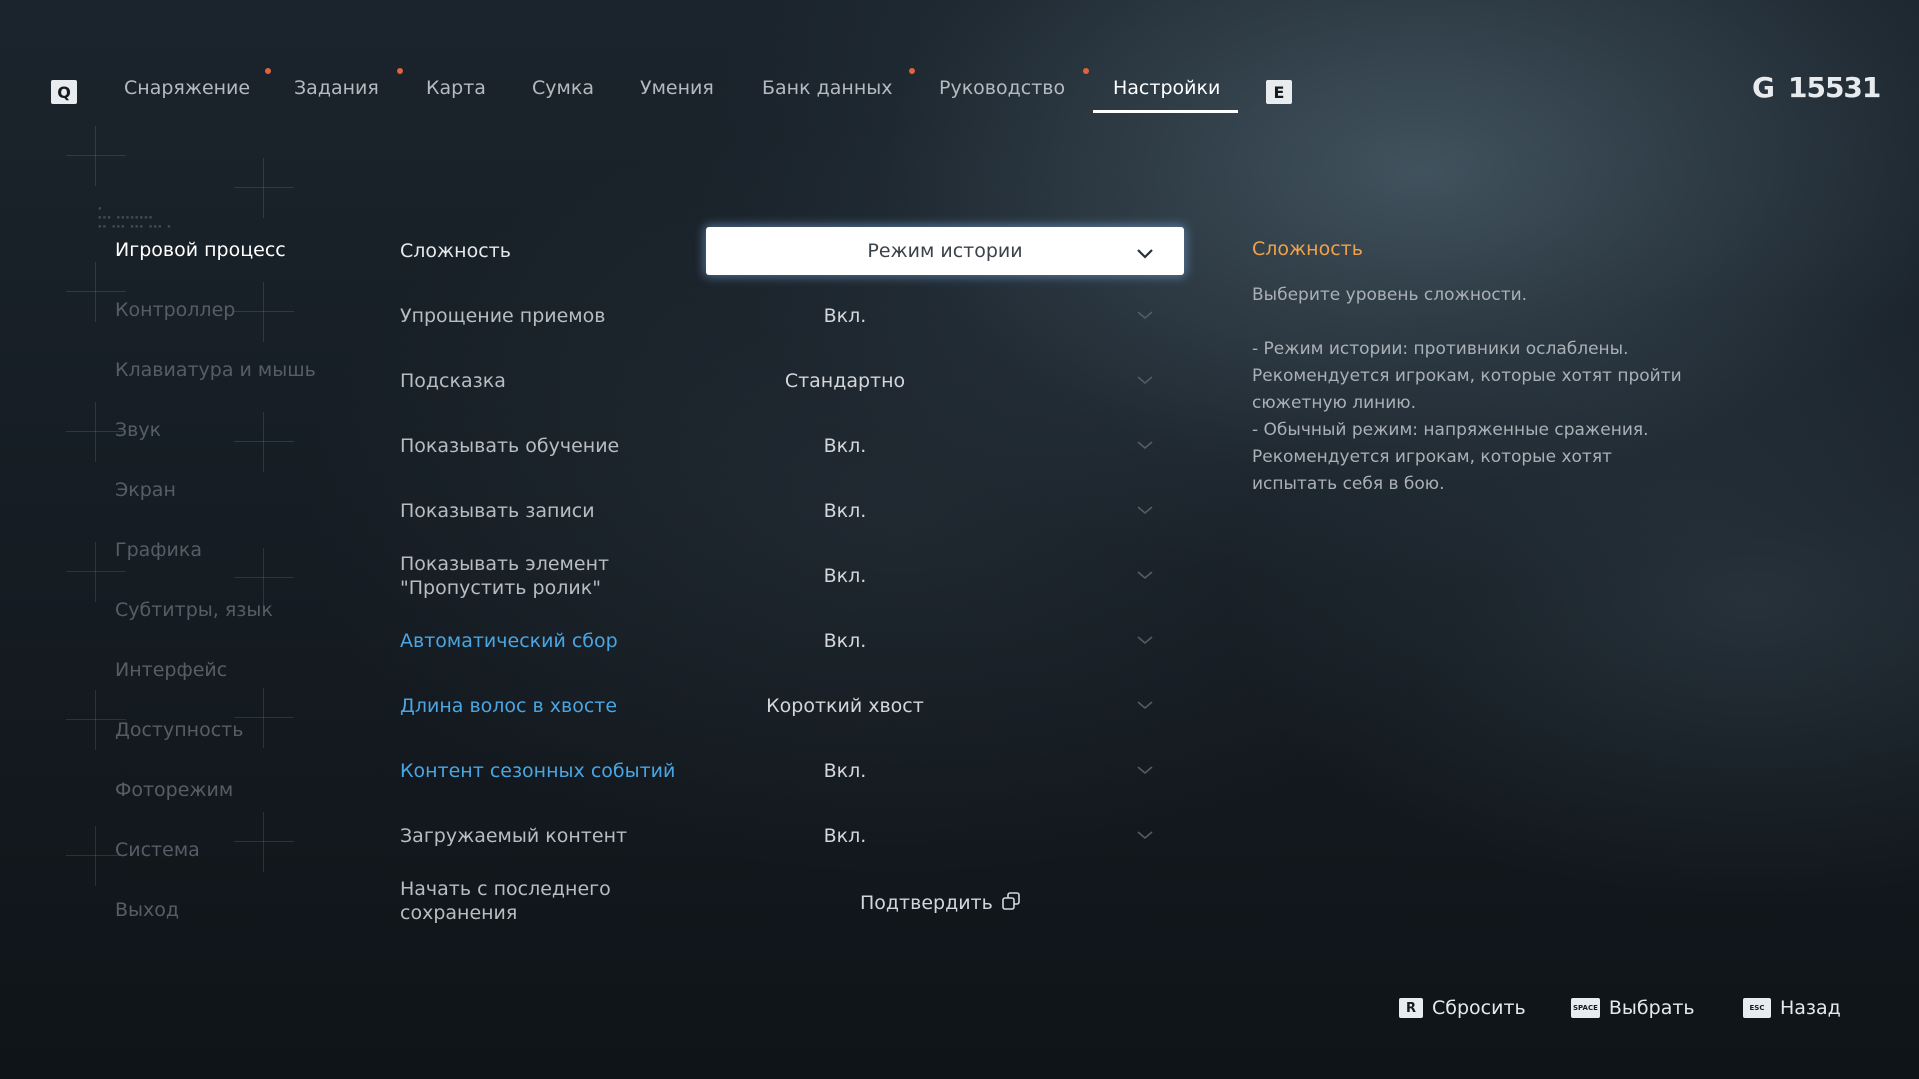 This screenshot has height=1079, width=1919. Describe the element at coordinates (845, 706) in the screenshot. I see `setting-value: Короткий хвост` at that location.